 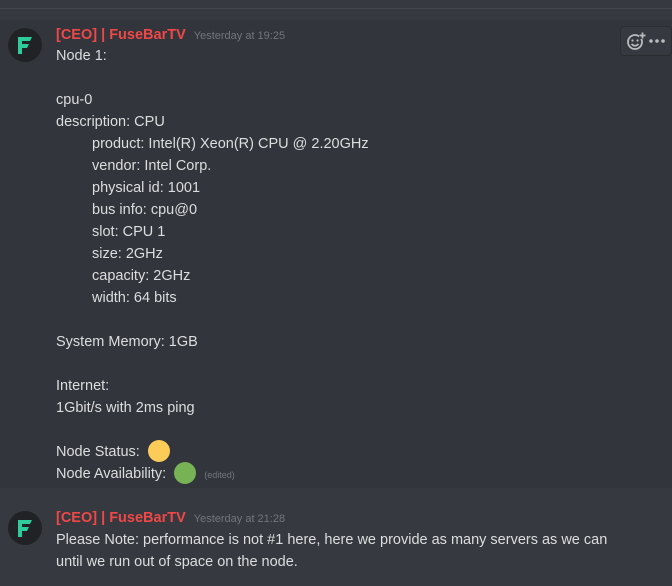 What do you see at coordinates (111, 474) in the screenshot?
I see `node-availability-label: Node Availability:` at bounding box center [111, 474].